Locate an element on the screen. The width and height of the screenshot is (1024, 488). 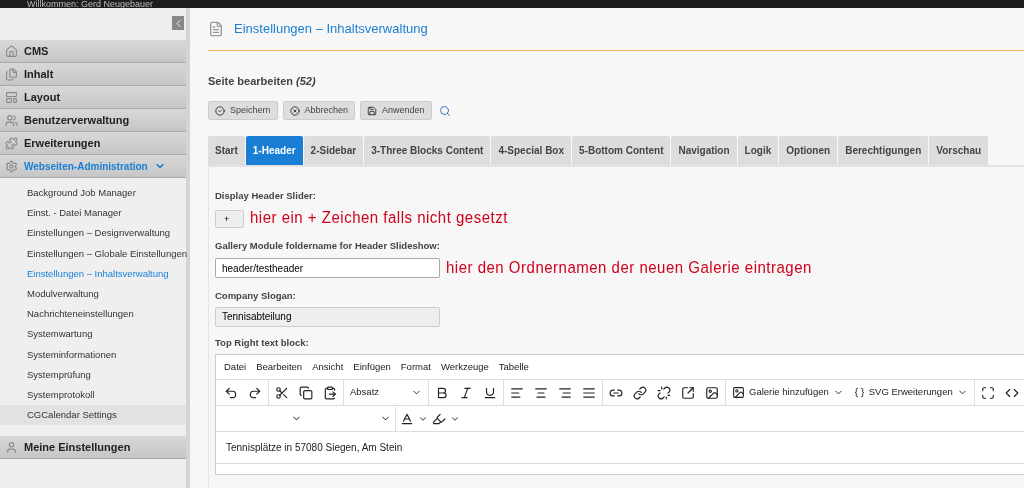
submenu-item: Background Job Manager is located at coordinates (93, 193).